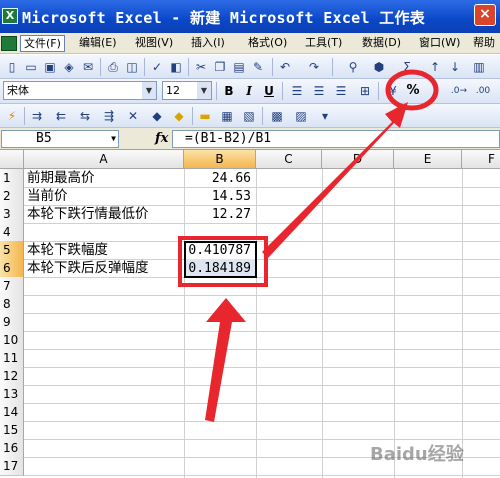 The width and height of the screenshot is (500, 478). Describe the element at coordinates (12, 67) in the screenshot. I see `new-icon: ▯` at that location.